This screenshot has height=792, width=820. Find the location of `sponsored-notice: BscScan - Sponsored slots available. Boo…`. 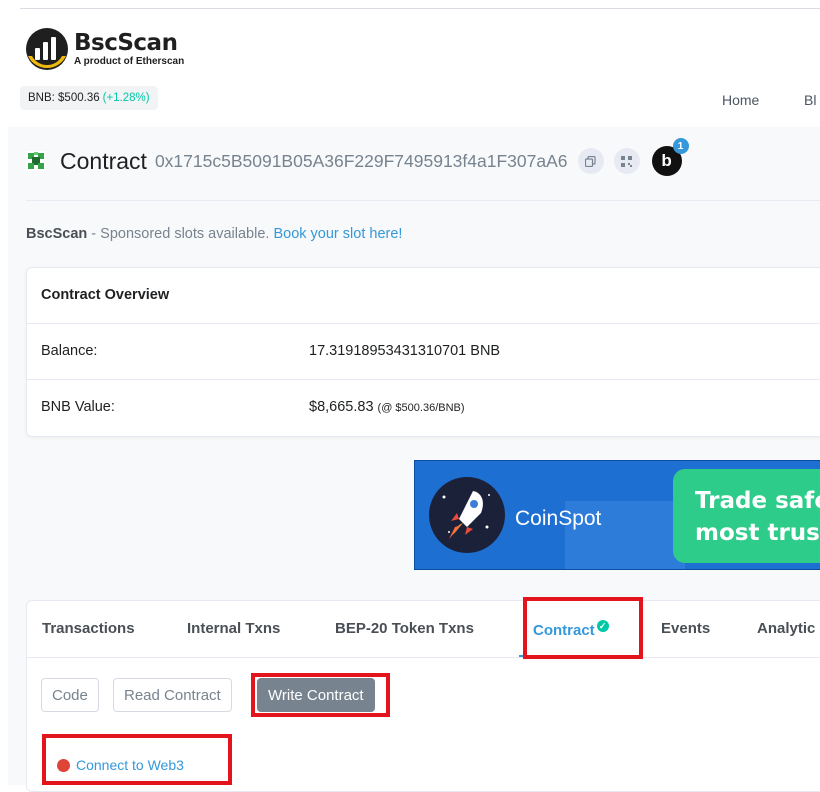

sponsored-notice: BscScan - Sponsored slots available. Boo… is located at coordinates (214, 234).